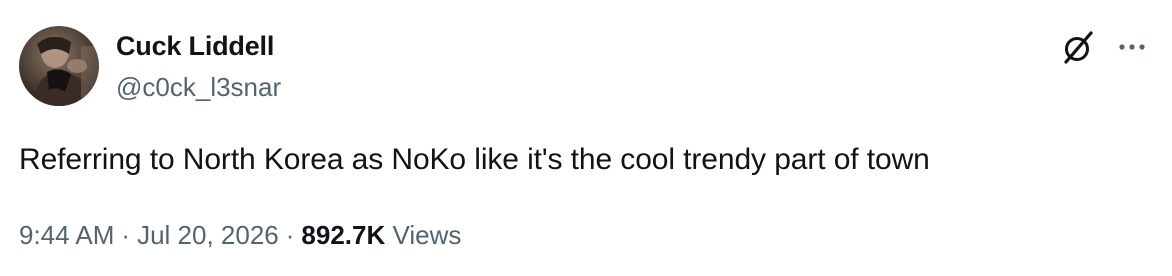  I want to click on views-count: 892.7K, so click(343, 235).